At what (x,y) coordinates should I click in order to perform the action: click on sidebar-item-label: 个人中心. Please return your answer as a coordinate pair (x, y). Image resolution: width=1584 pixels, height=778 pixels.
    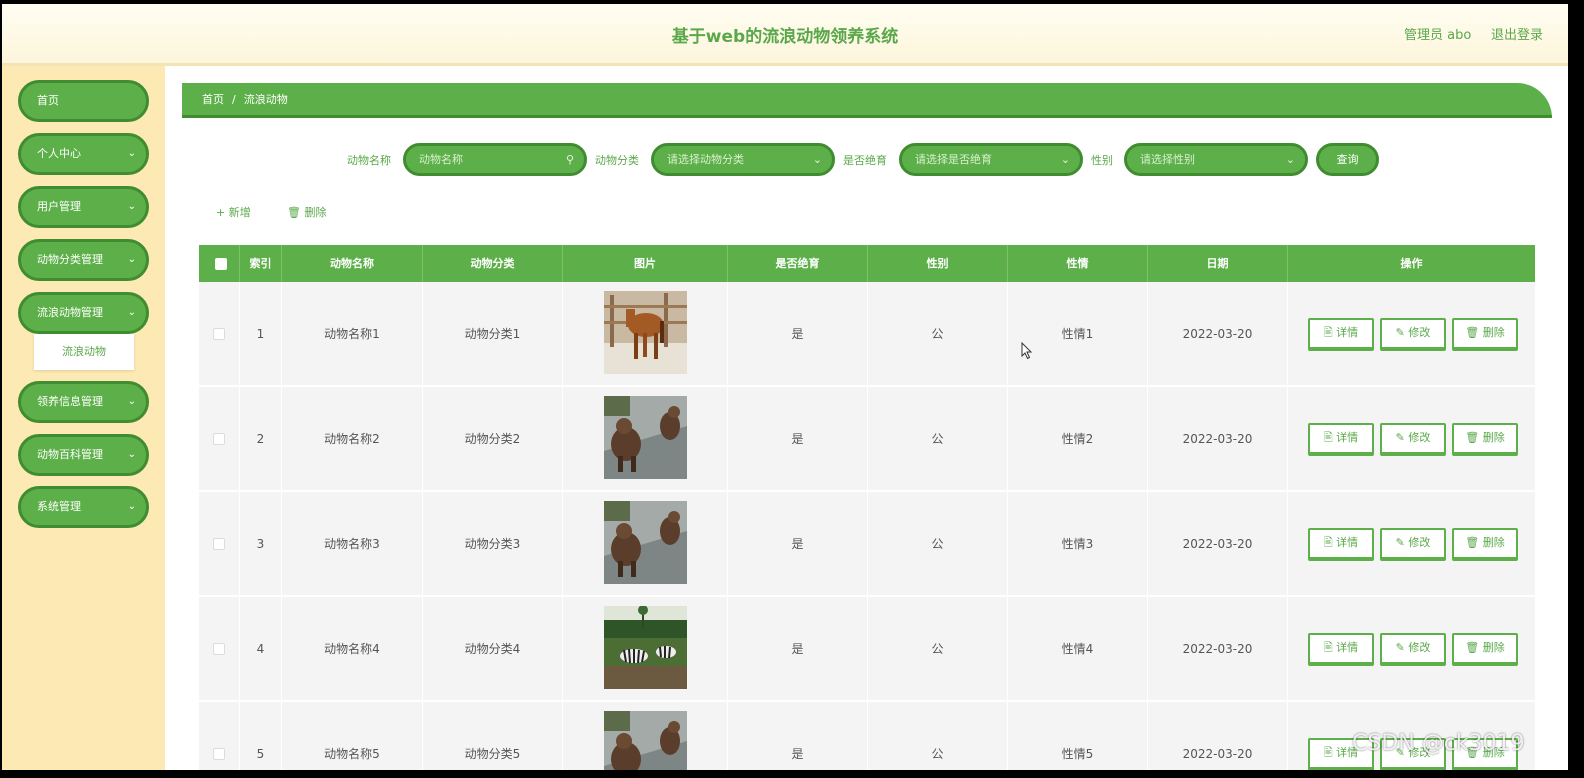
    Looking at the image, I should click on (59, 153).